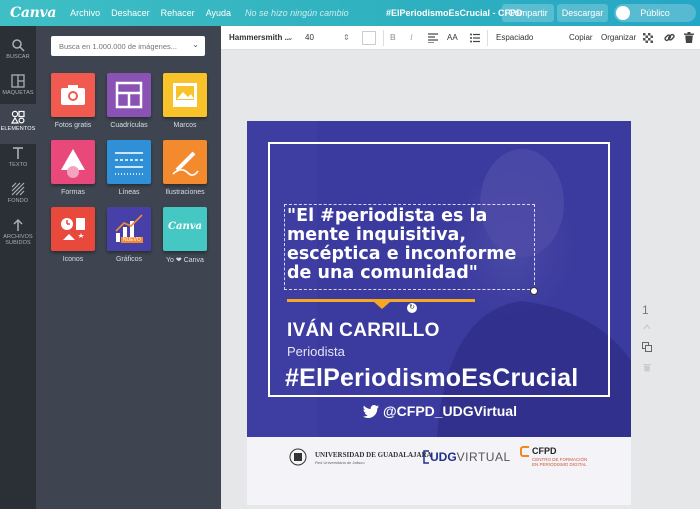 Image resolution: width=700 pixels, height=509 pixels. Describe the element at coordinates (373, 455) in the screenshot. I see `udg-name: UNIVERSIDAD DE GUADALAJARA` at that location.